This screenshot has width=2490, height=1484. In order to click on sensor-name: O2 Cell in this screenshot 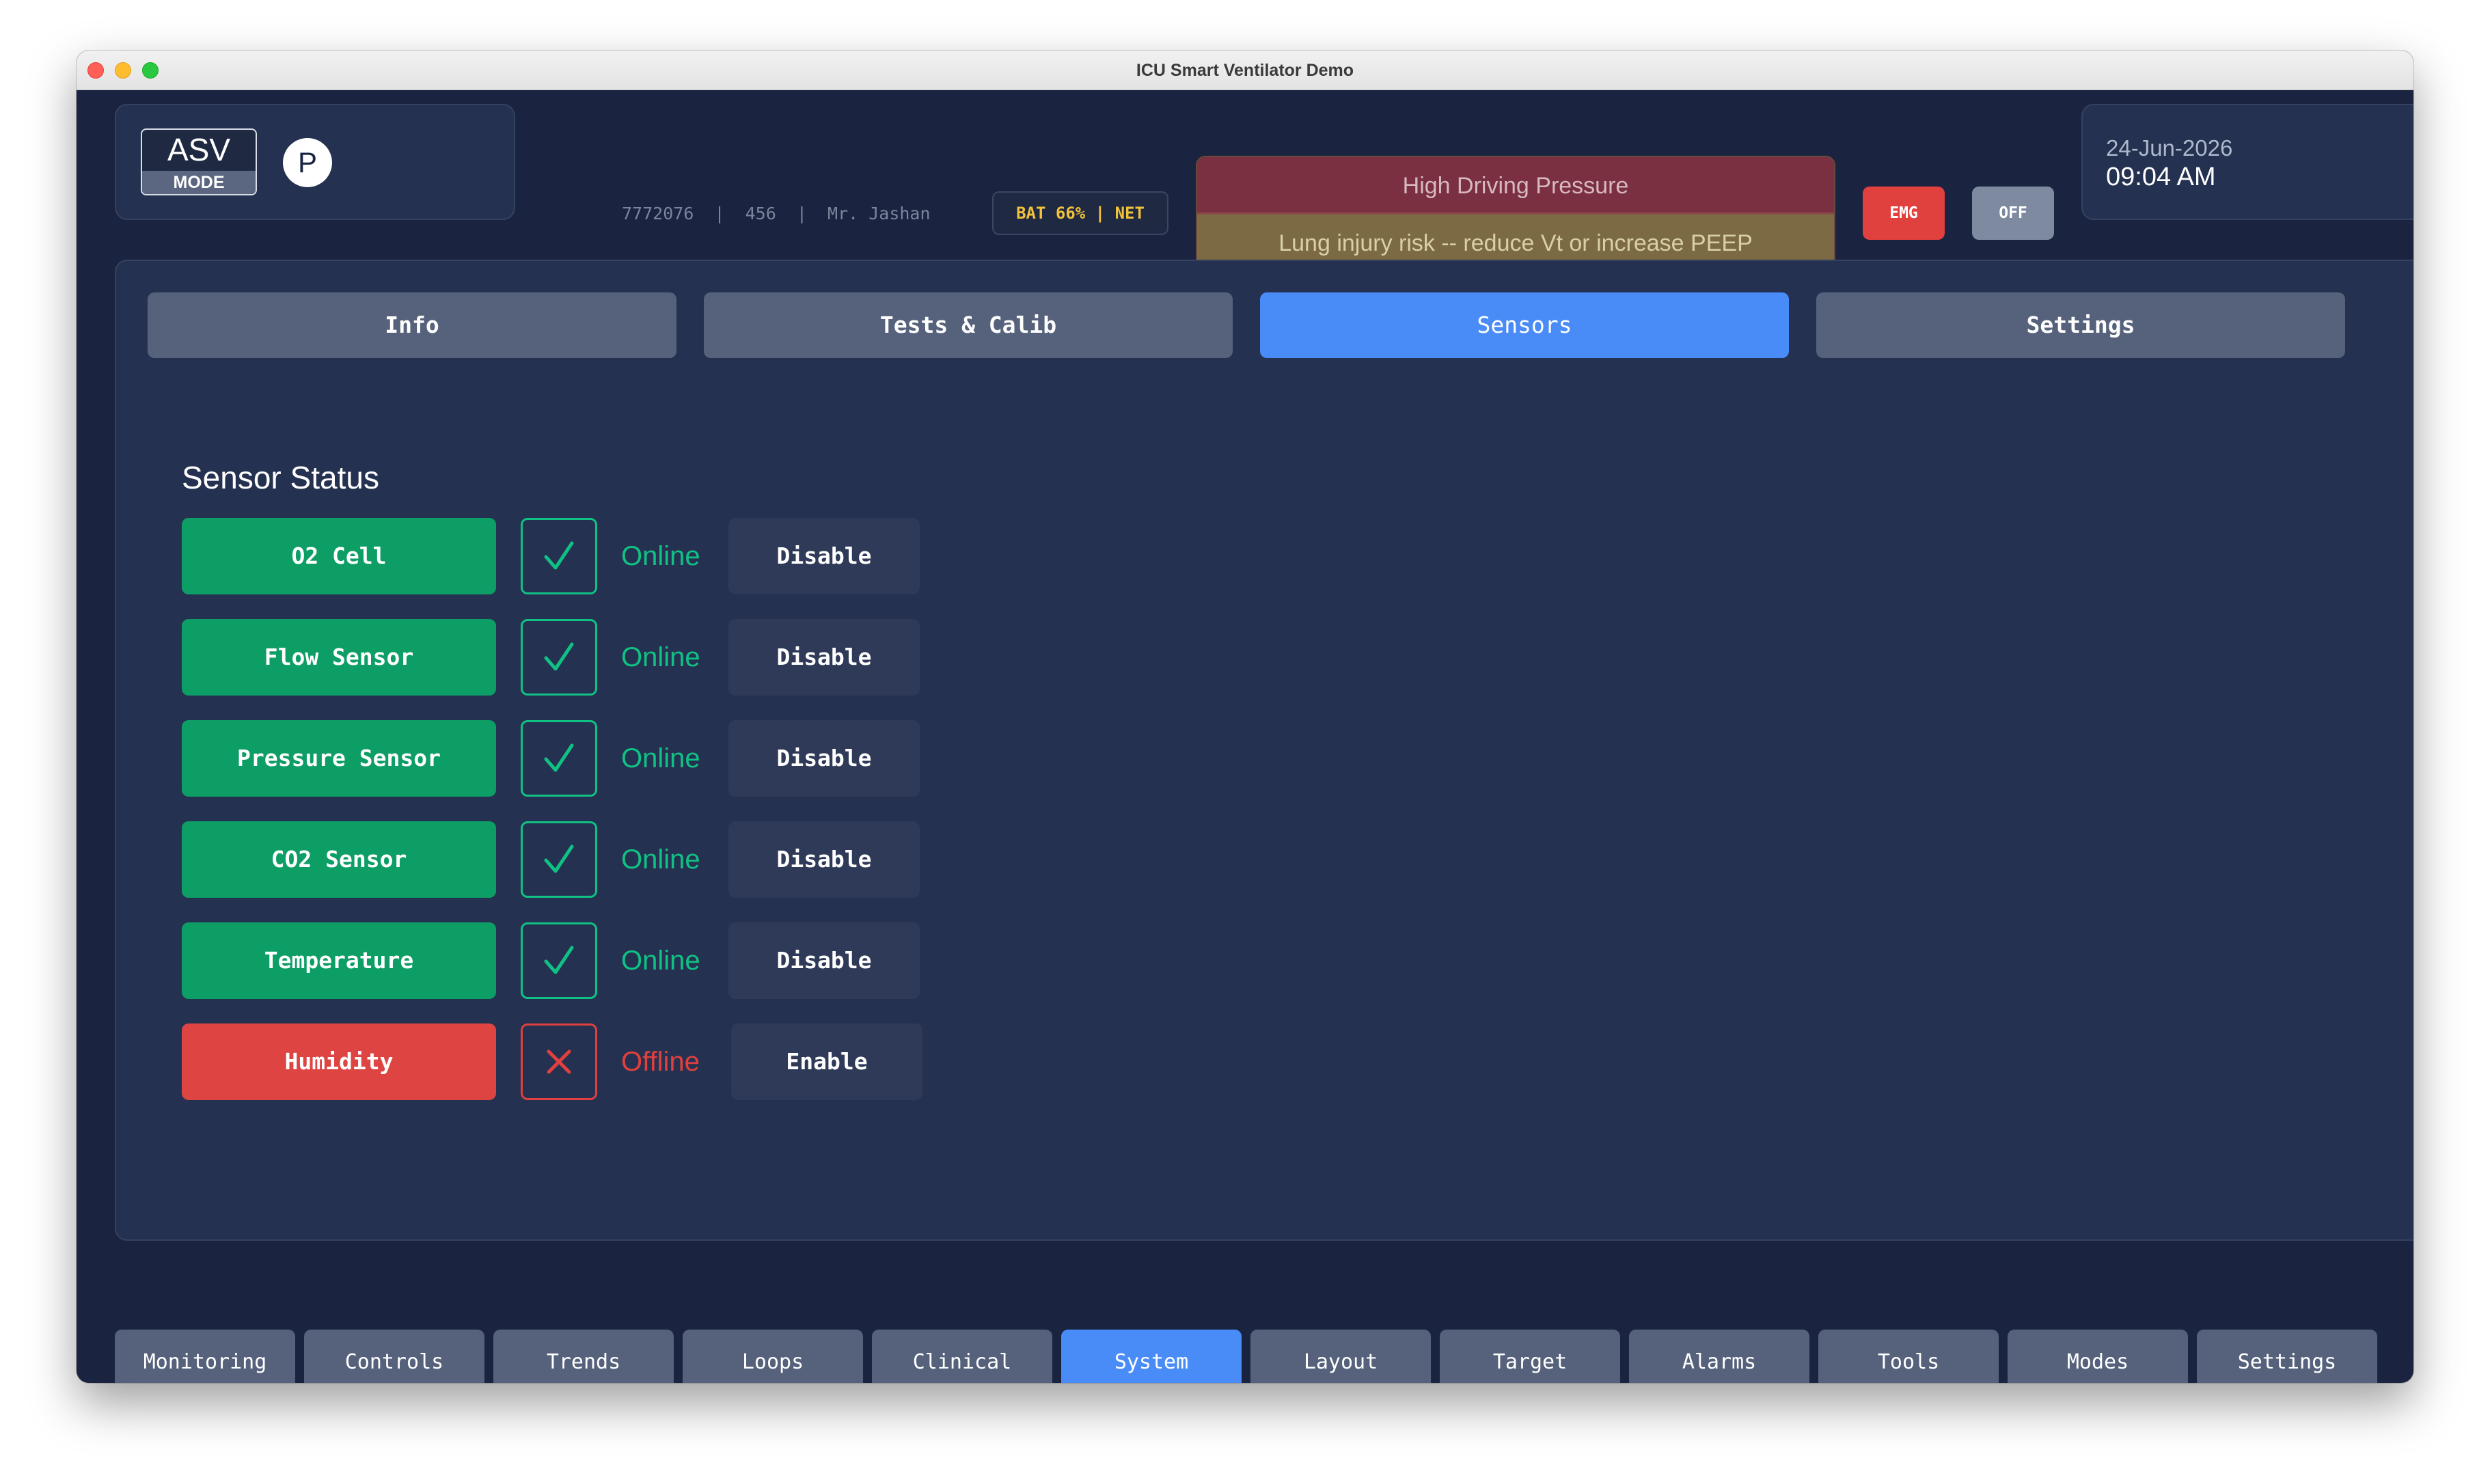, I will do `click(339, 556)`.